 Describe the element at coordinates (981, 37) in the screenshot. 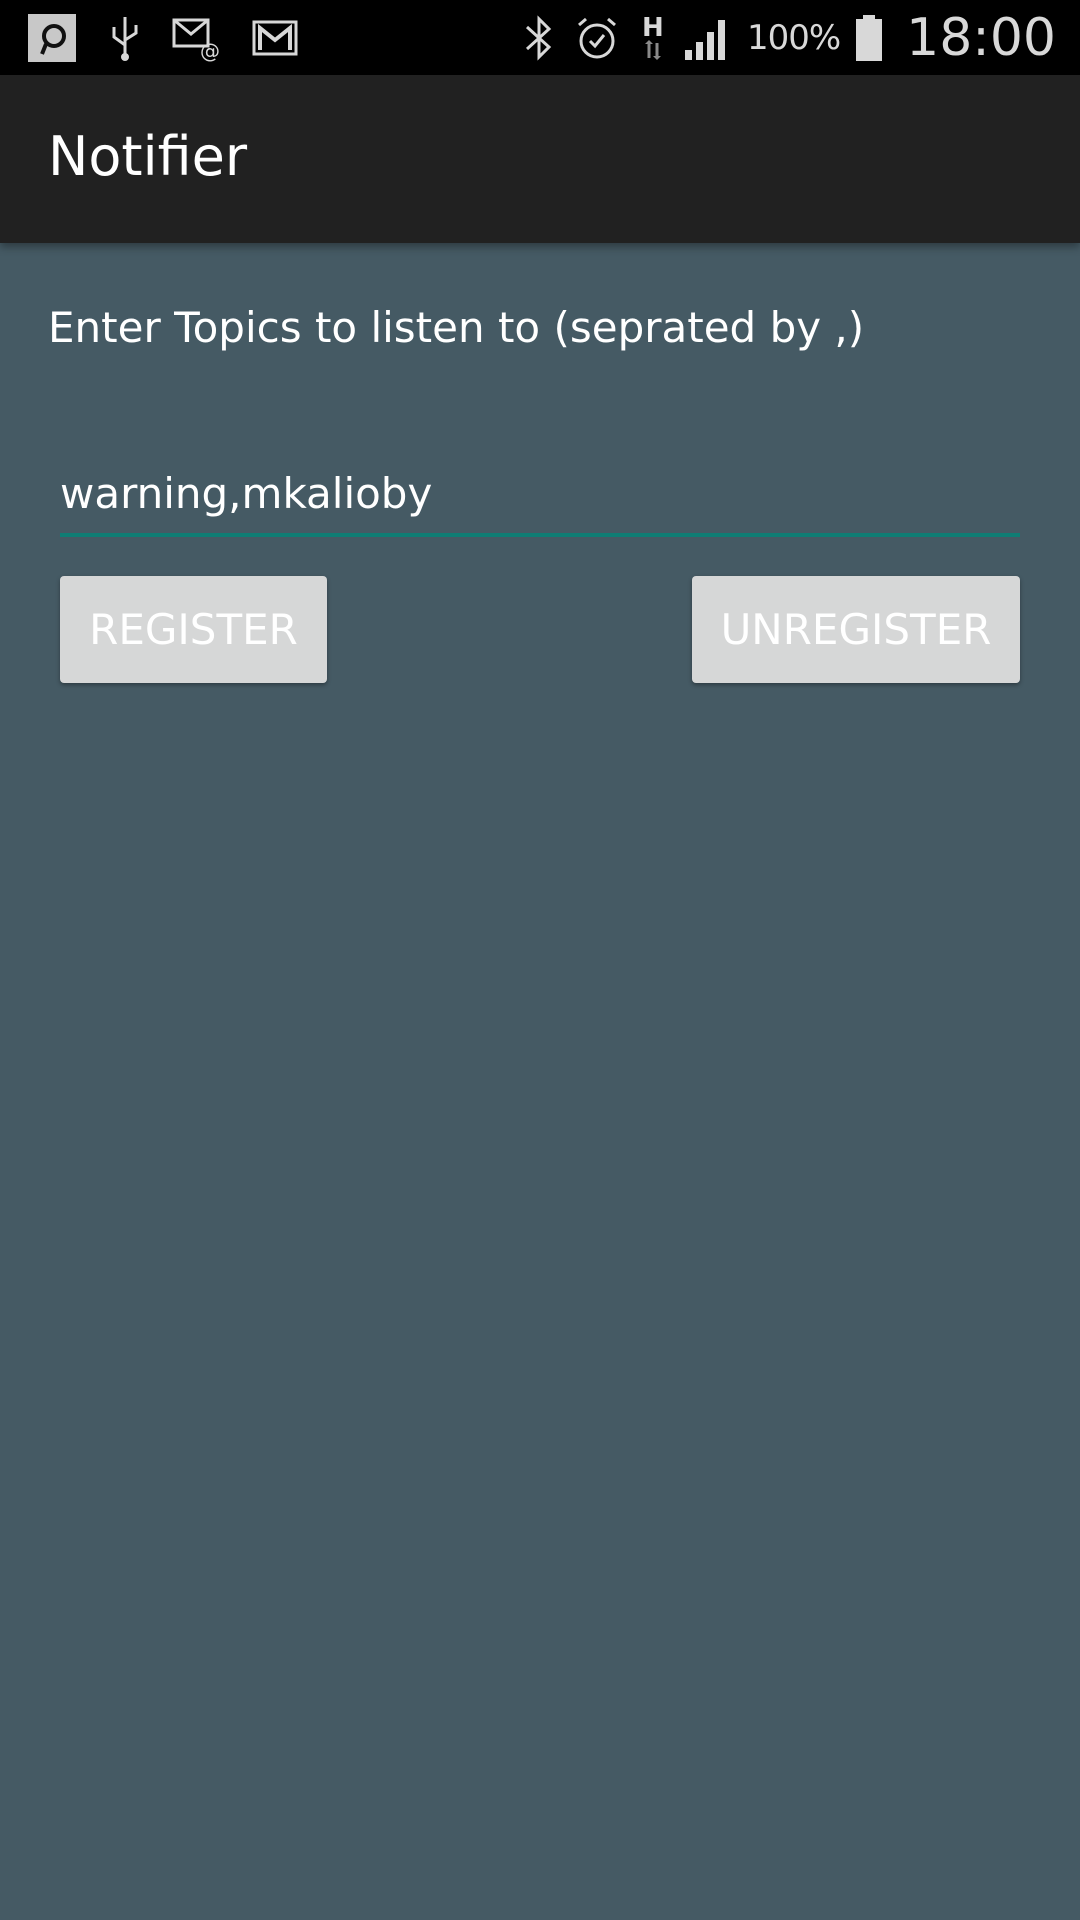

I see `status-time: 18:00` at that location.